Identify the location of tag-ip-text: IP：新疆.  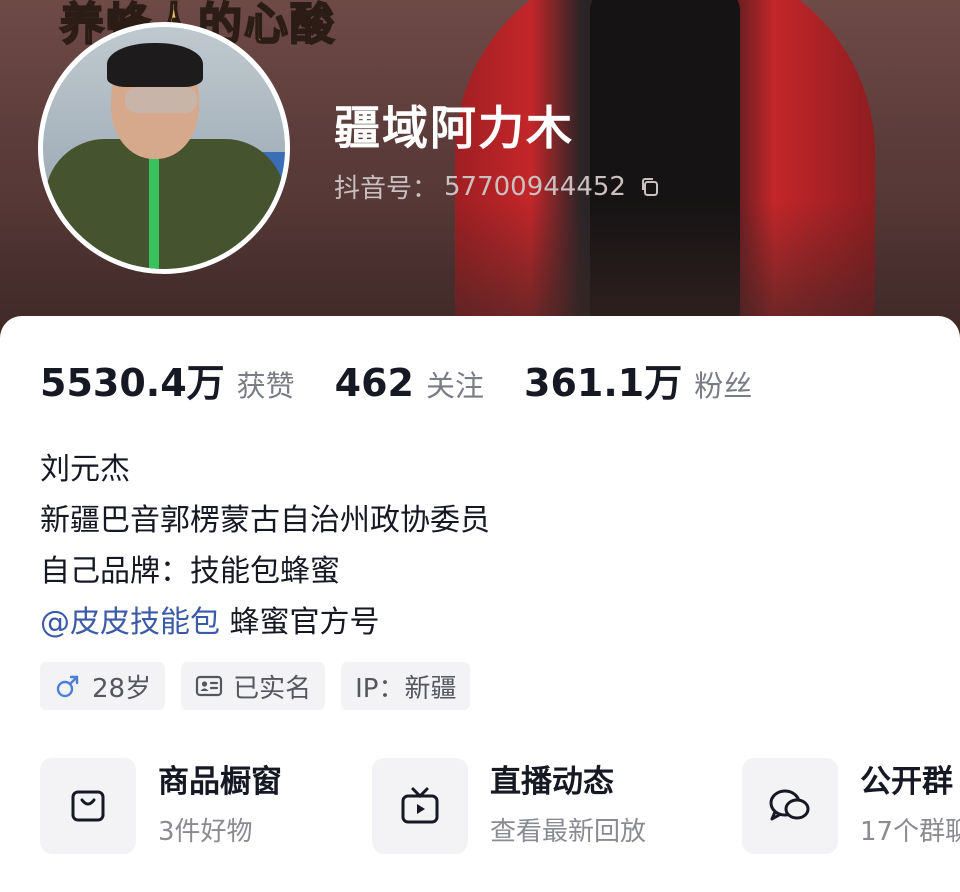
(406, 688).